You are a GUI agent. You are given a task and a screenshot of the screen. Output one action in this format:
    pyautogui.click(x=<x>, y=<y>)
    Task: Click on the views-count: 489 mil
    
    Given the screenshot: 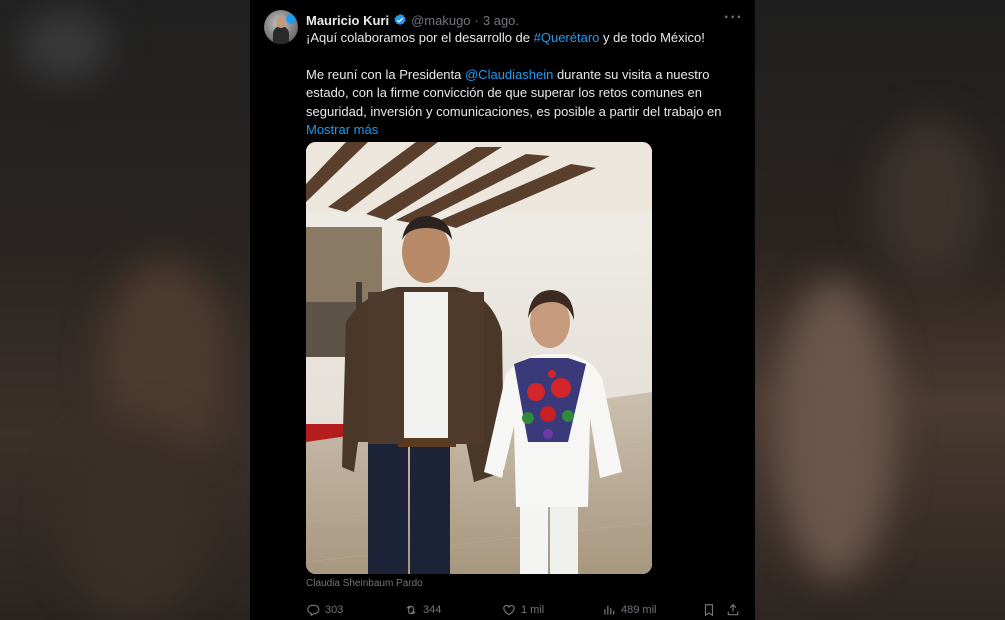 What is the action you would take?
    pyautogui.click(x=639, y=610)
    